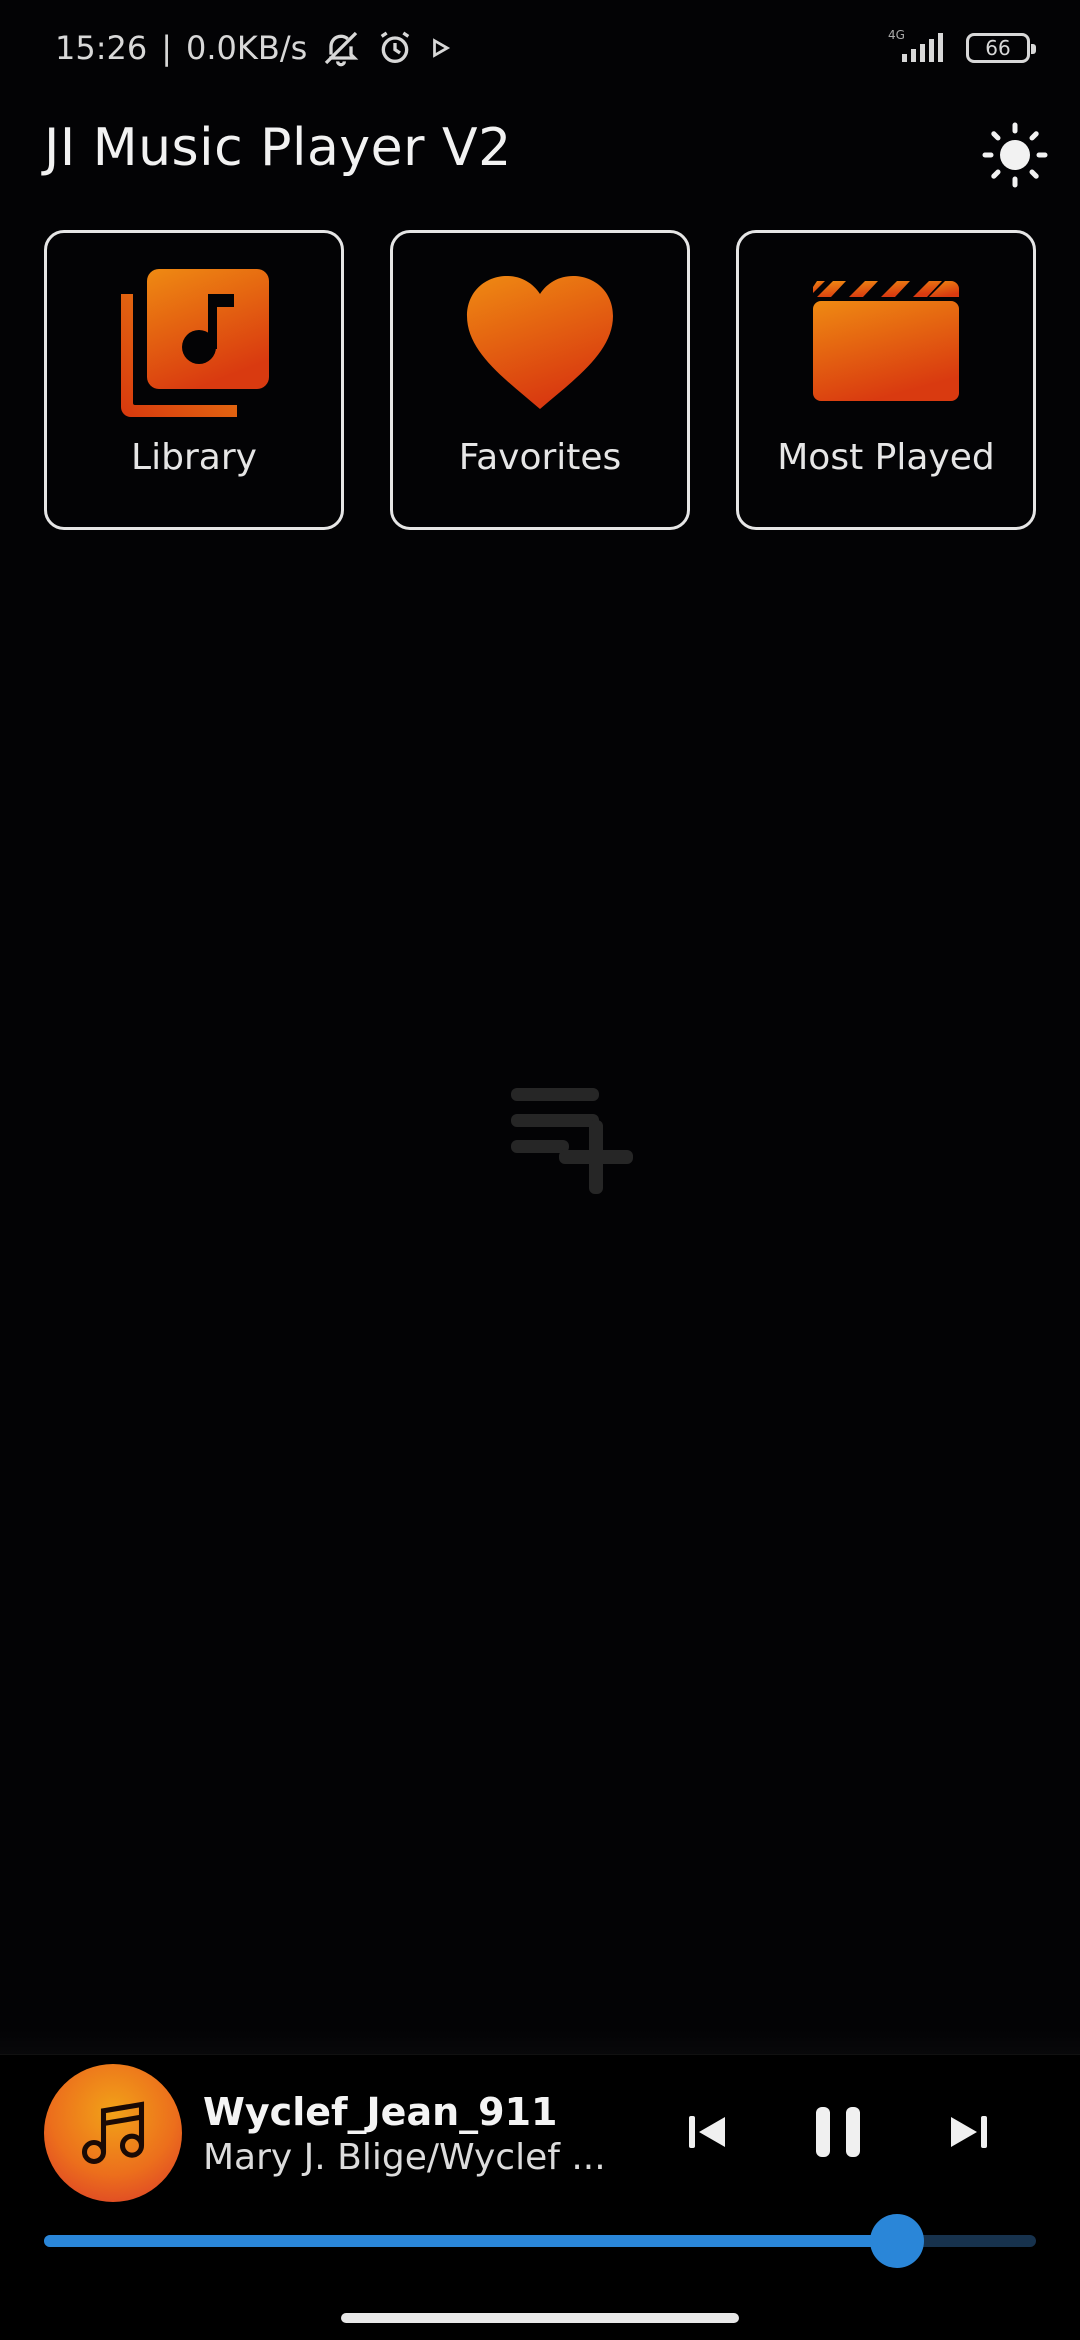  What do you see at coordinates (540, 457) in the screenshot?
I see `tile-favorites-label: Favorites` at bounding box center [540, 457].